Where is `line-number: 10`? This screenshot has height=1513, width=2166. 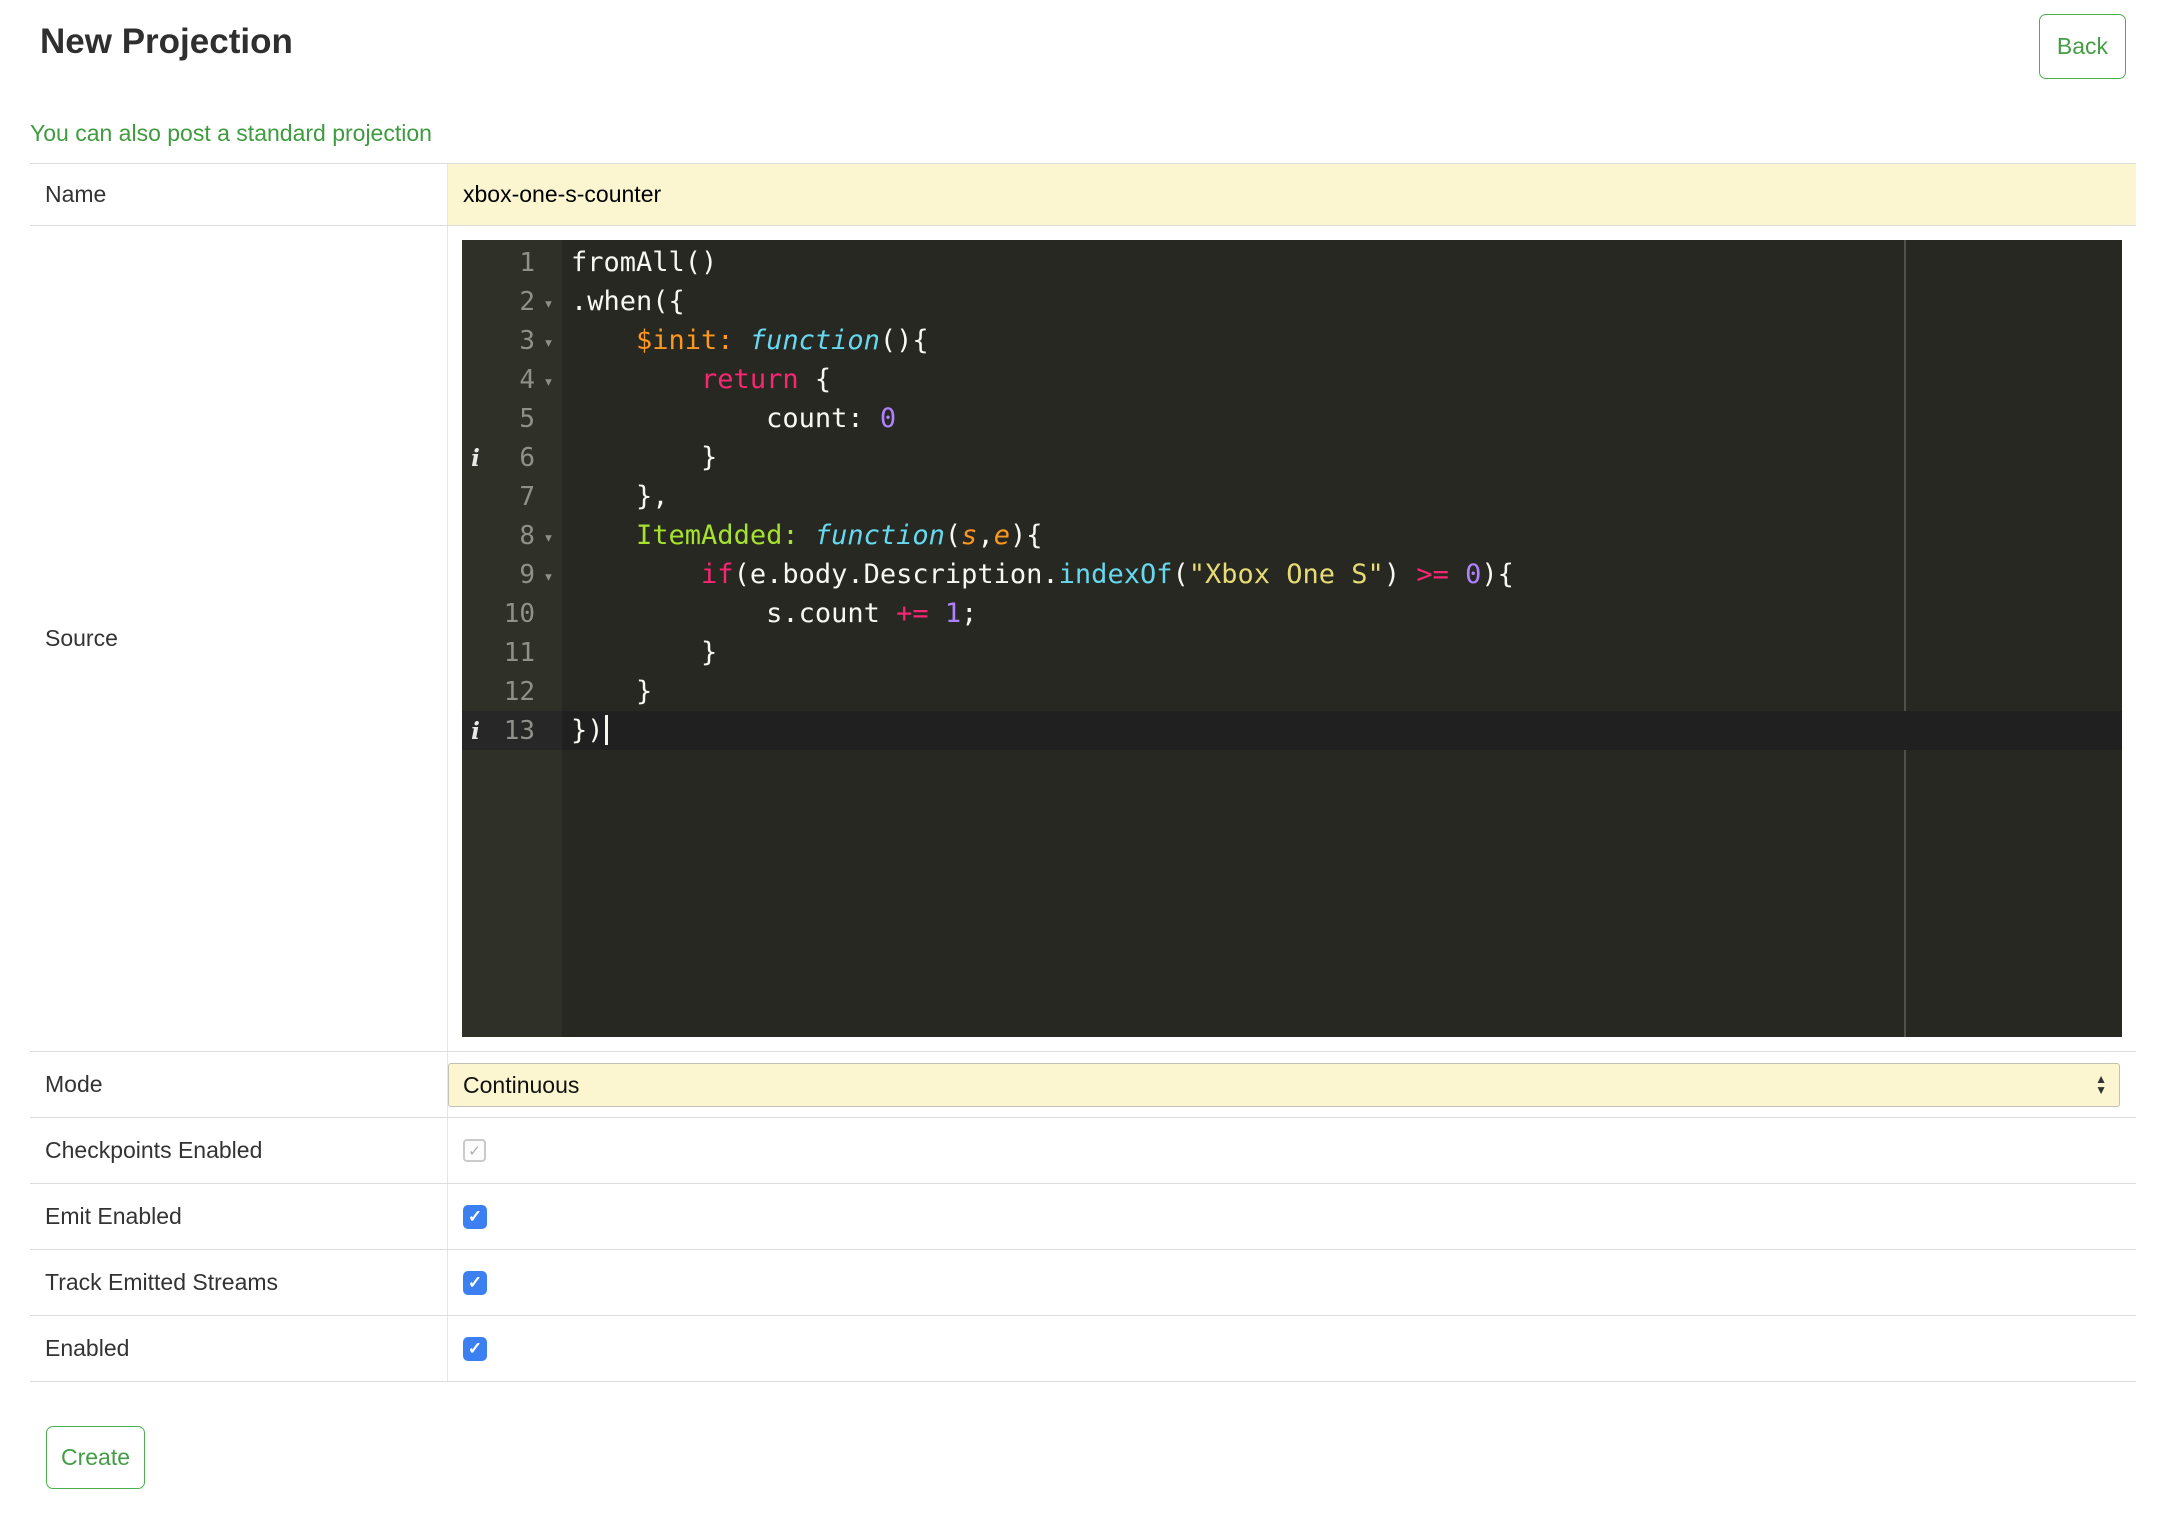
line-number: 10 is located at coordinates (519, 613).